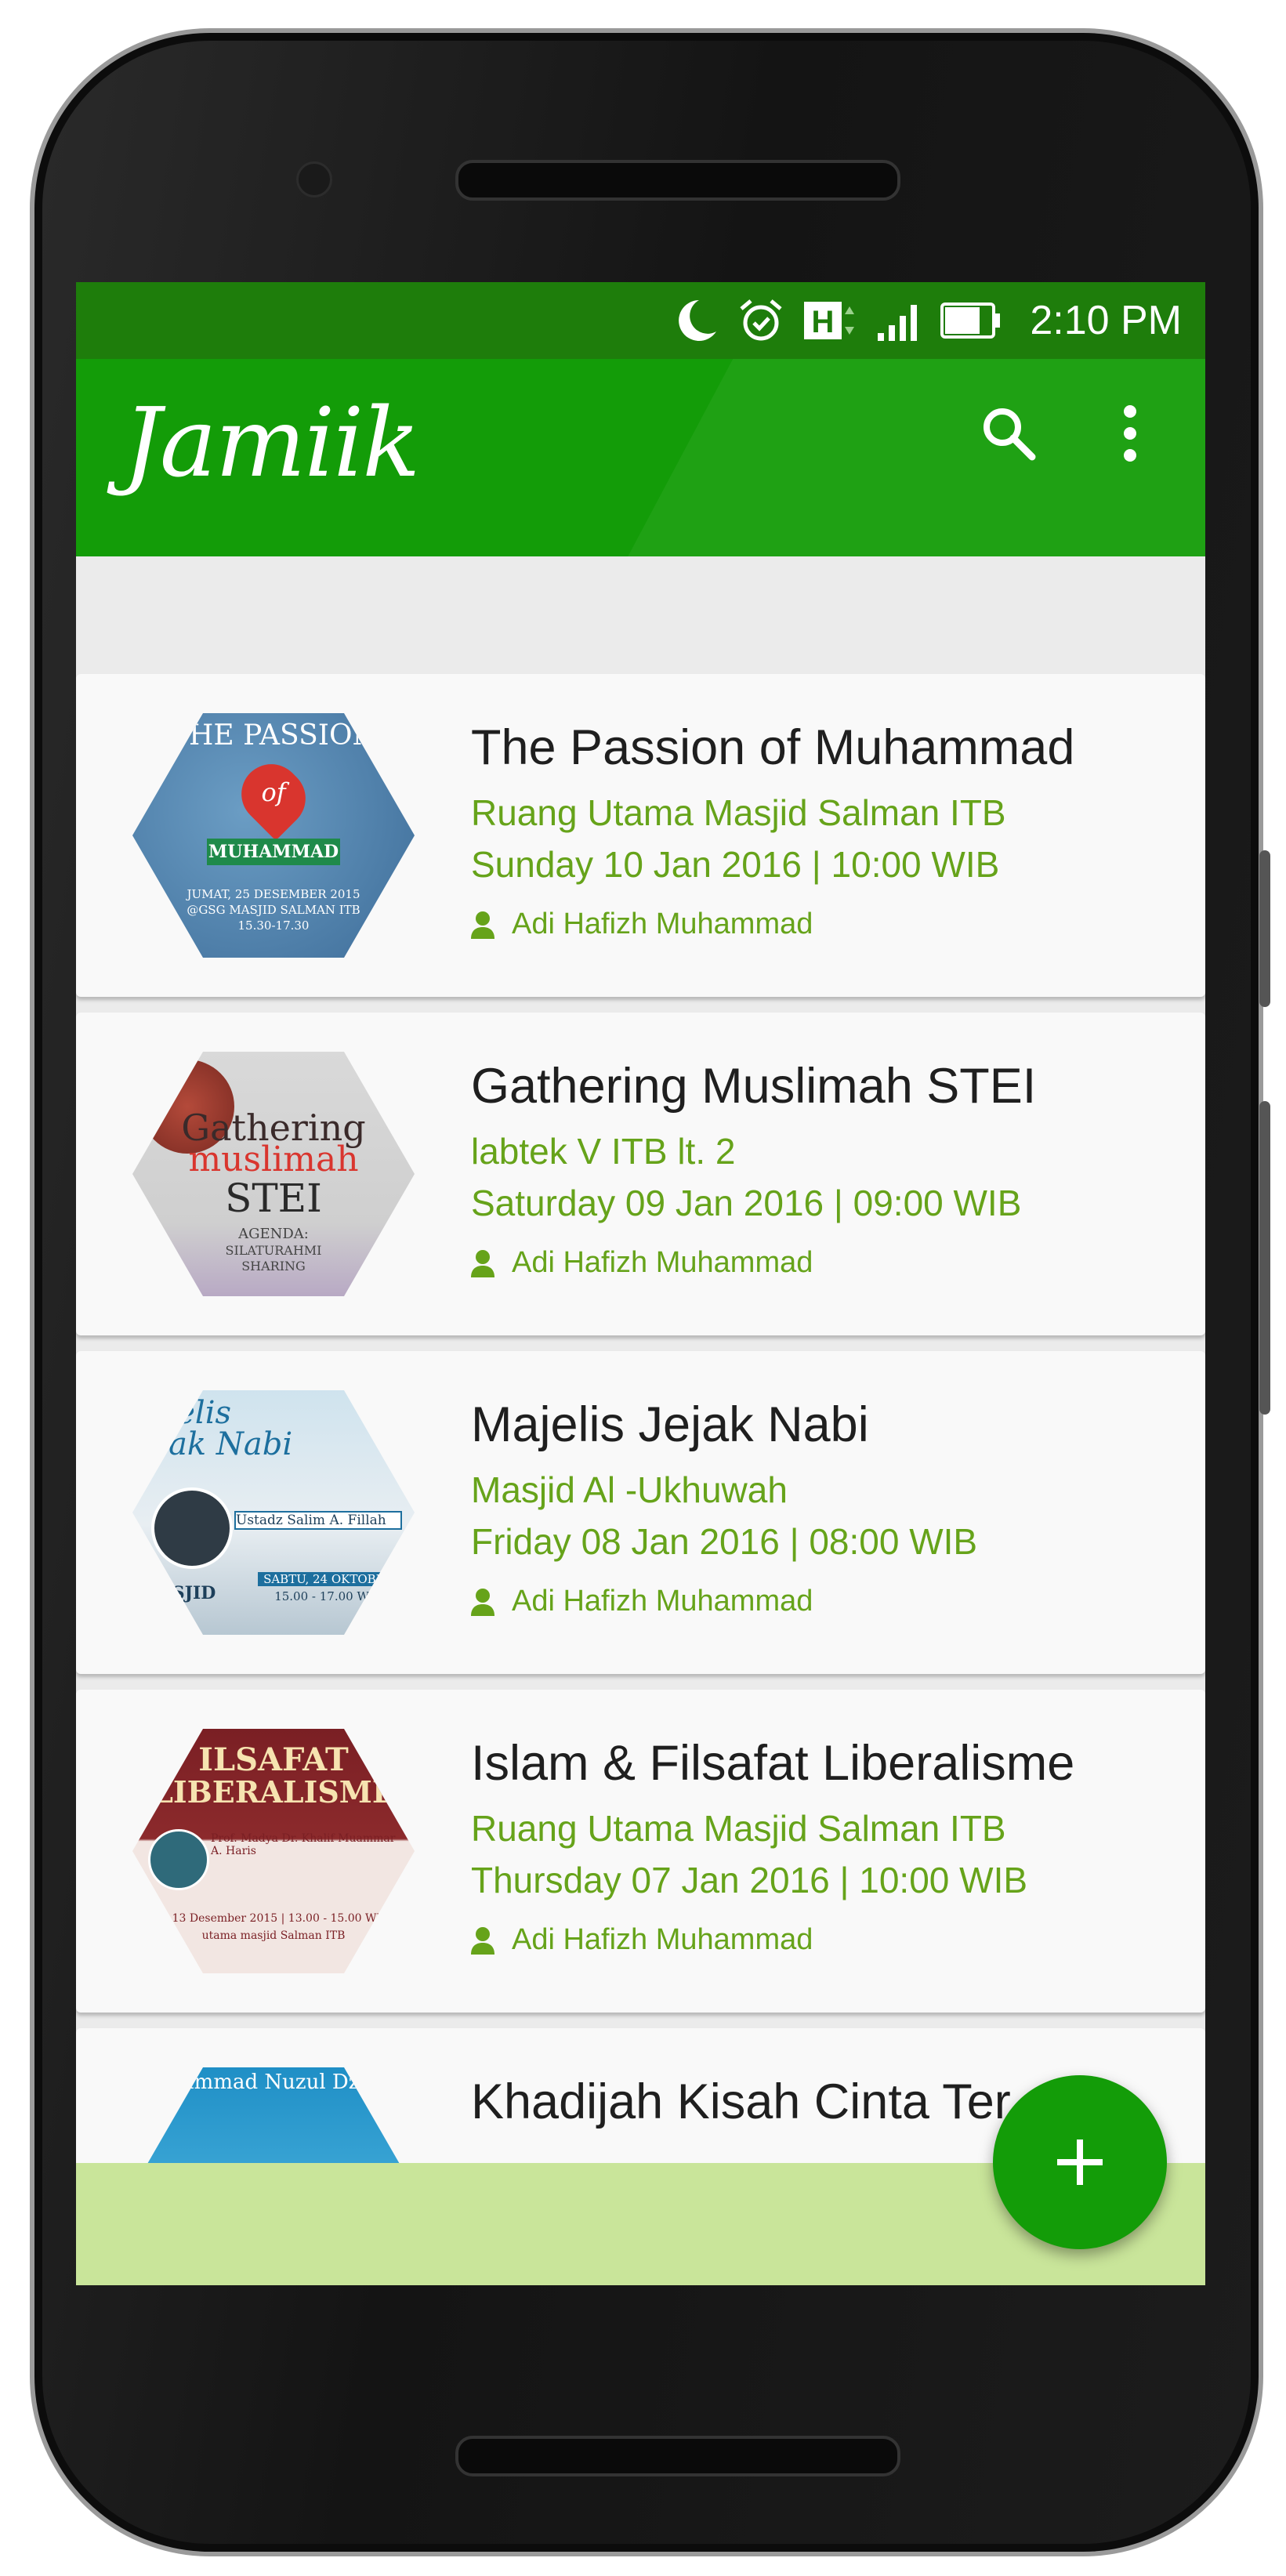 This screenshot has width=1286, height=2576. What do you see at coordinates (1264, 1258) in the screenshot?
I see `volume-button` at bounding box center [1264, 1258].